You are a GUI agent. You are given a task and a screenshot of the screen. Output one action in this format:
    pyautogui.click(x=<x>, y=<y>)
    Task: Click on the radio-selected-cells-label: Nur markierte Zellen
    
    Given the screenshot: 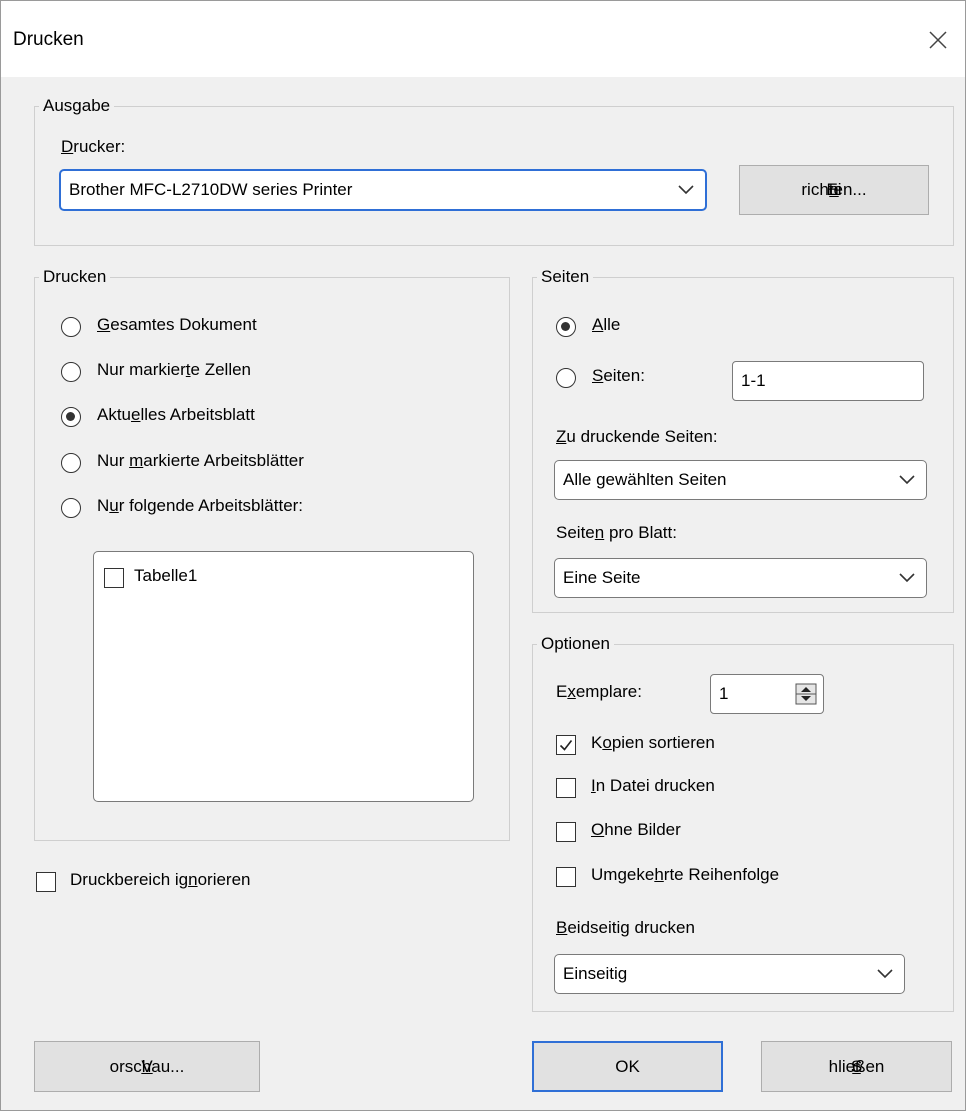 What is the action you would take?
    pyautogui.click(x=174, y=369)
    